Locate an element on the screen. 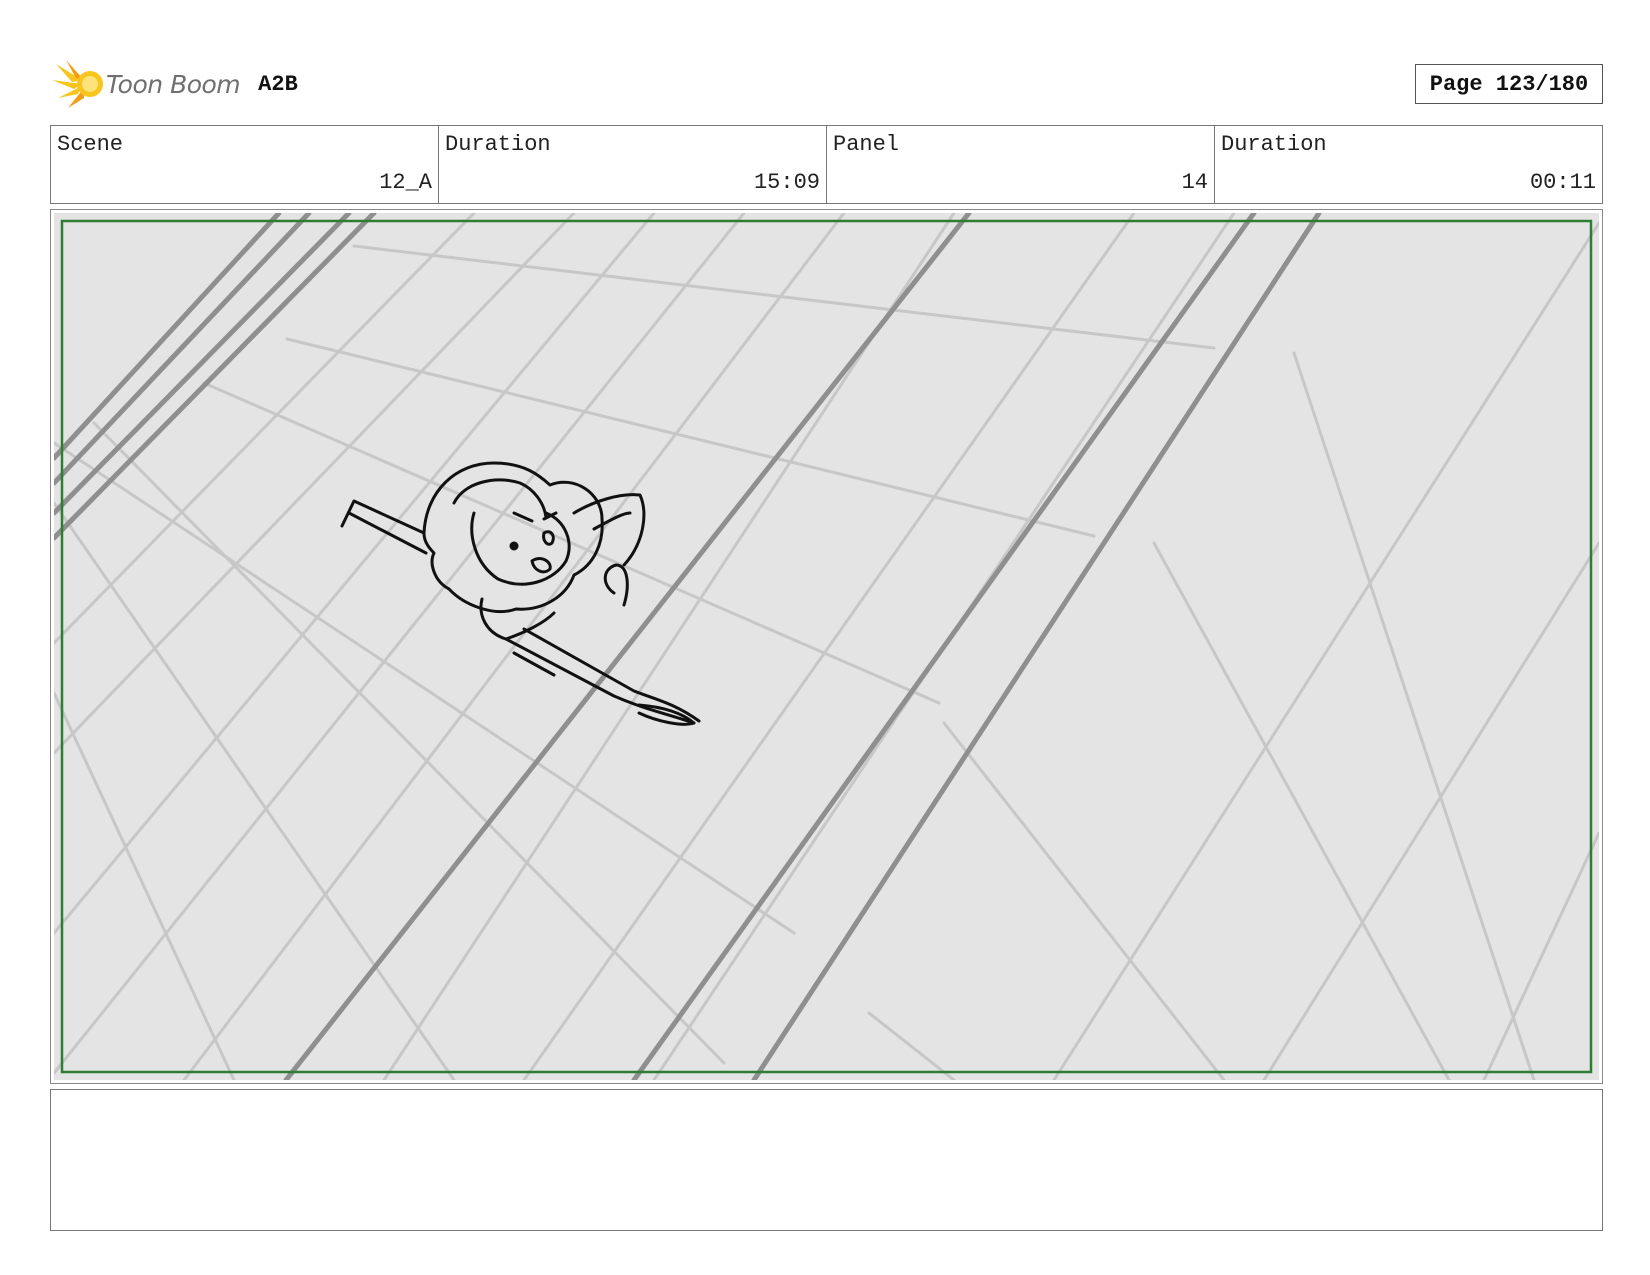  toon-boom-logo: Toon Boom A2B is located at coordinates (175, 84).